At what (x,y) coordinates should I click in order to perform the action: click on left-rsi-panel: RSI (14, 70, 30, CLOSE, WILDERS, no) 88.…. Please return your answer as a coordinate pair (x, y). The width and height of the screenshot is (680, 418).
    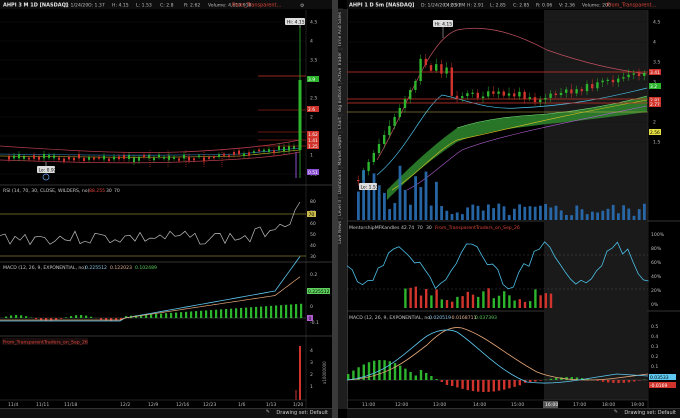
    Looking at the image, I should click on (158, 224).